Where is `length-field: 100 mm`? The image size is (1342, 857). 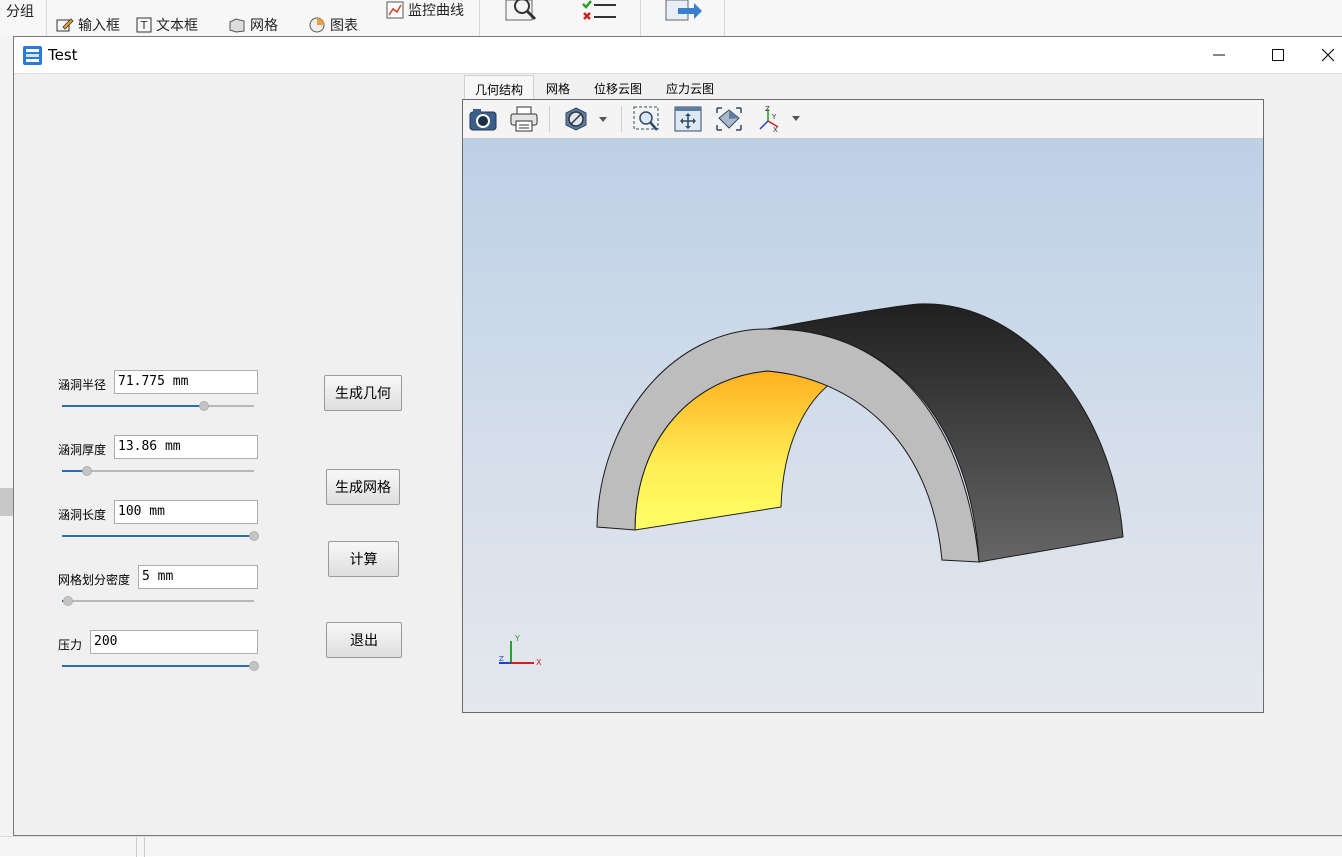
length-field: 100 mm is located at coordinates (186, 512).